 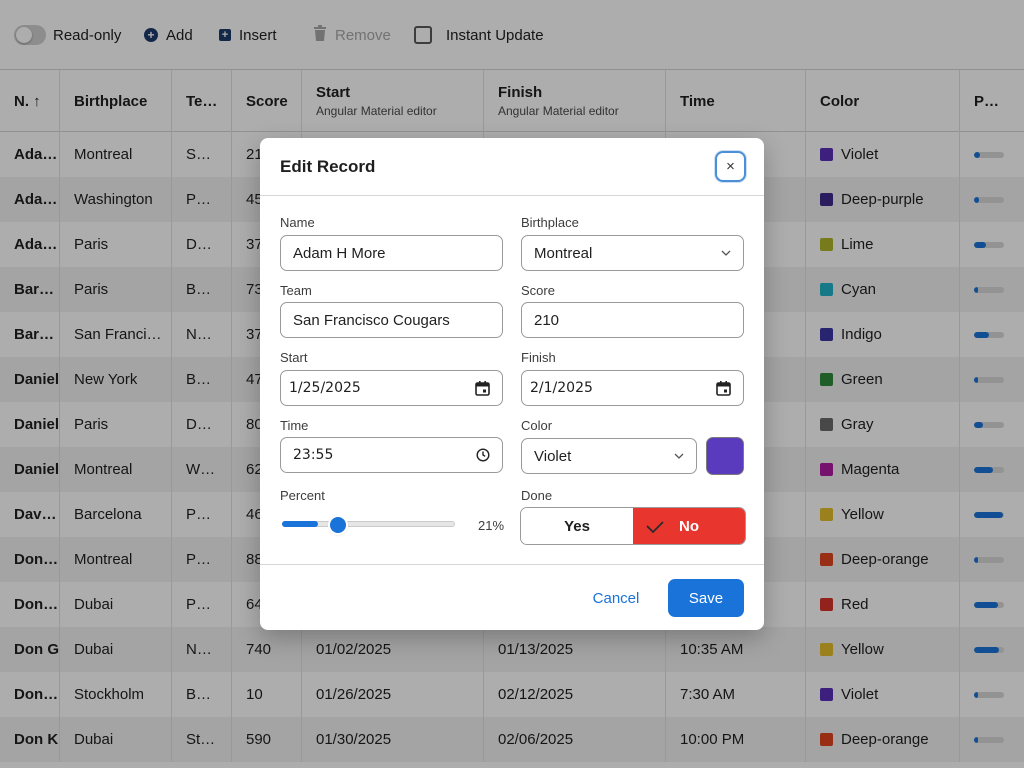 I want to click on color-select: Violet, so click(x=609, y=456).